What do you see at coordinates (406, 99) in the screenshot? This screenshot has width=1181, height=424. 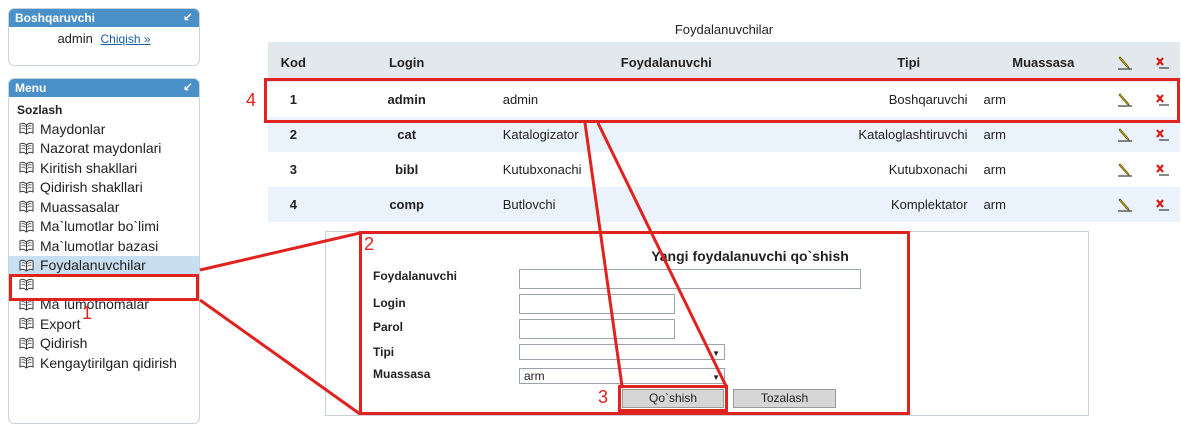 I see `cell-login: admin` at bounding box center [406, 99].